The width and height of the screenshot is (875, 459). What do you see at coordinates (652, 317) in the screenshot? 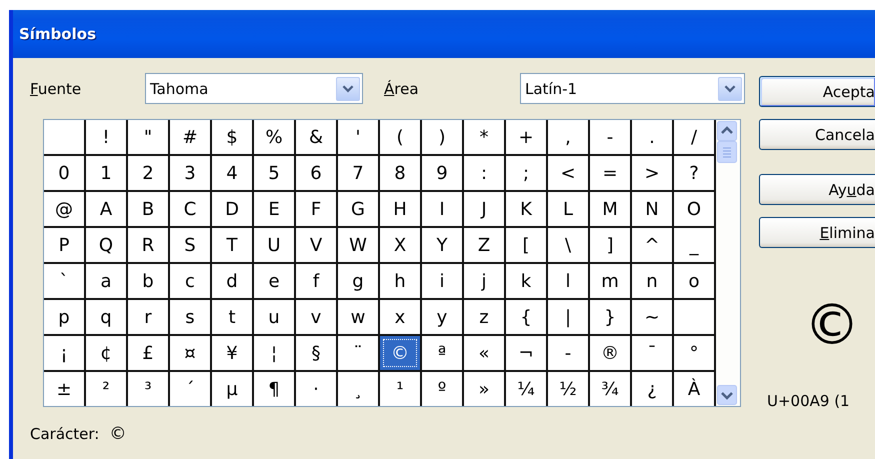
I see `symbol-cell: ~` at bounding box center [652, 317].